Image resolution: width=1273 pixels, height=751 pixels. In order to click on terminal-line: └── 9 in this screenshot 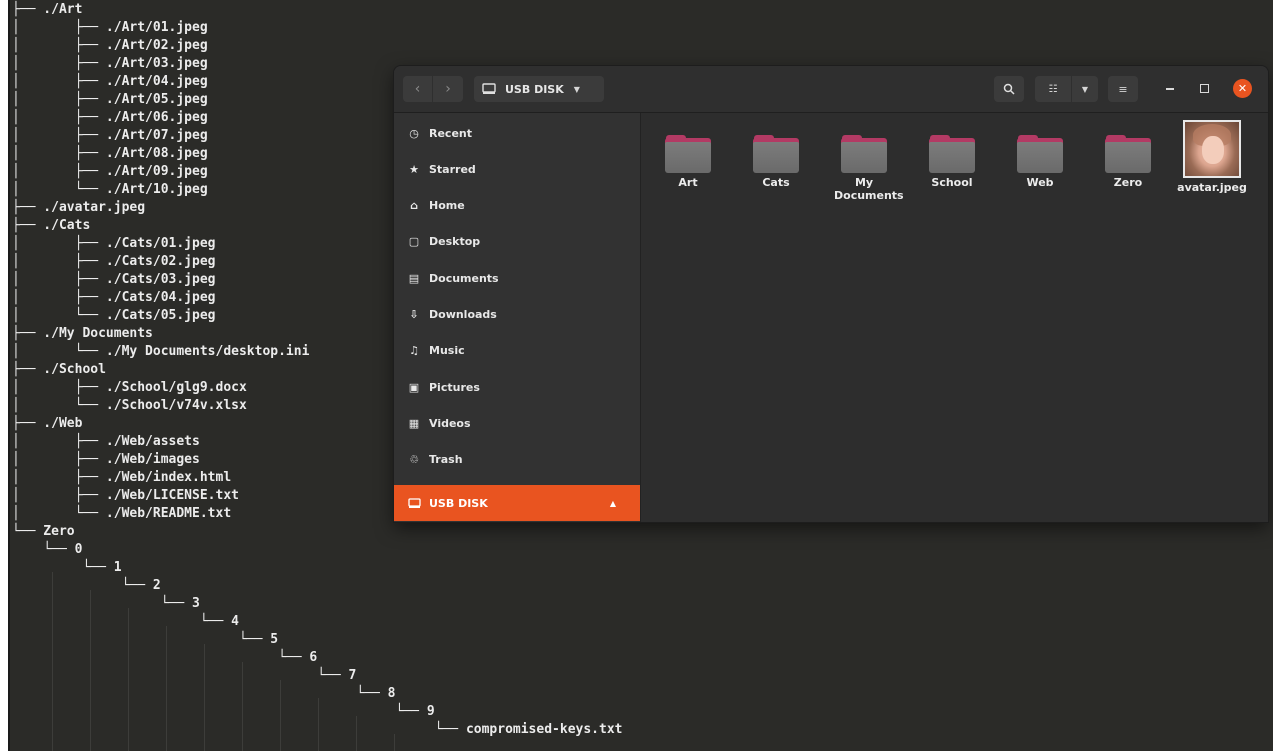, I will do `click(223, 711)`.